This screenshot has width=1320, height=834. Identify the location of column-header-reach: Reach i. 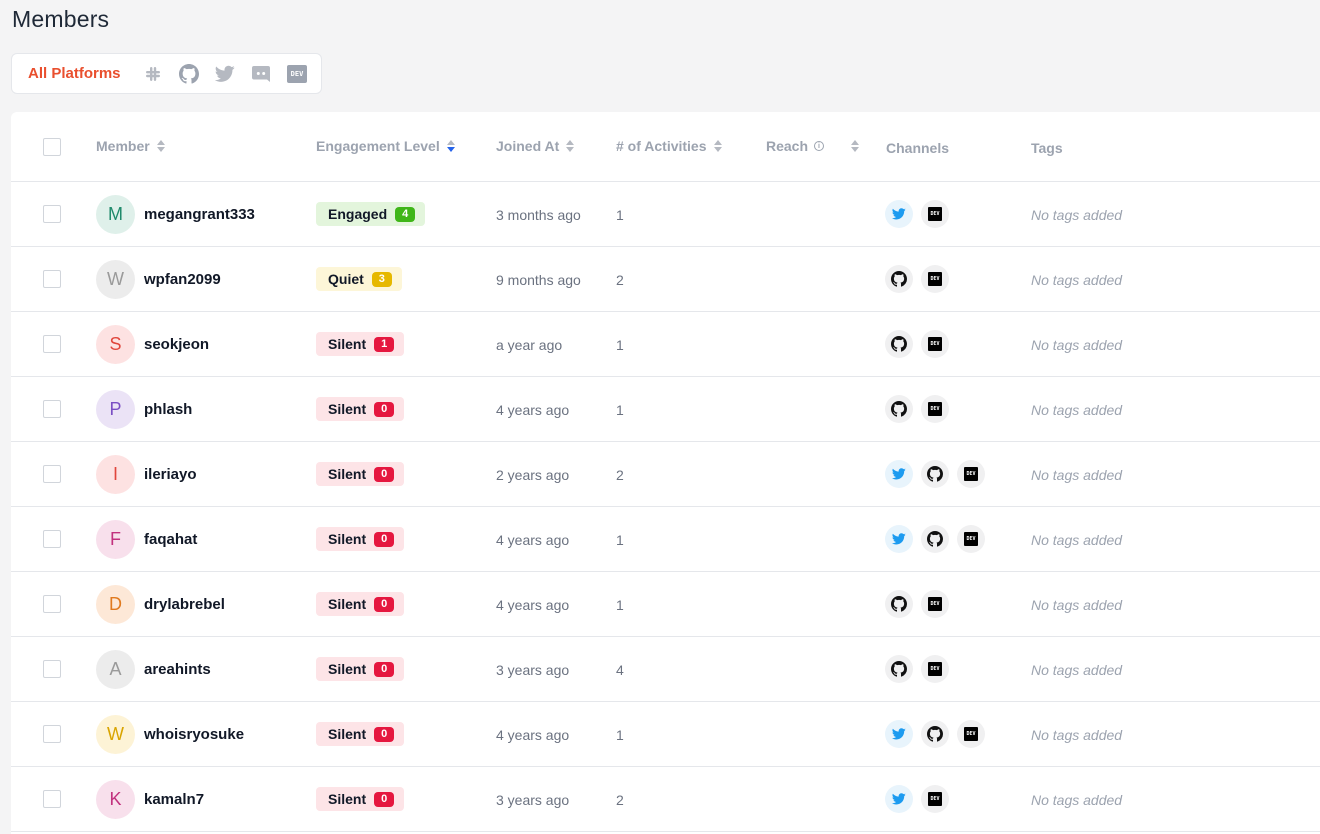
(813, 146).